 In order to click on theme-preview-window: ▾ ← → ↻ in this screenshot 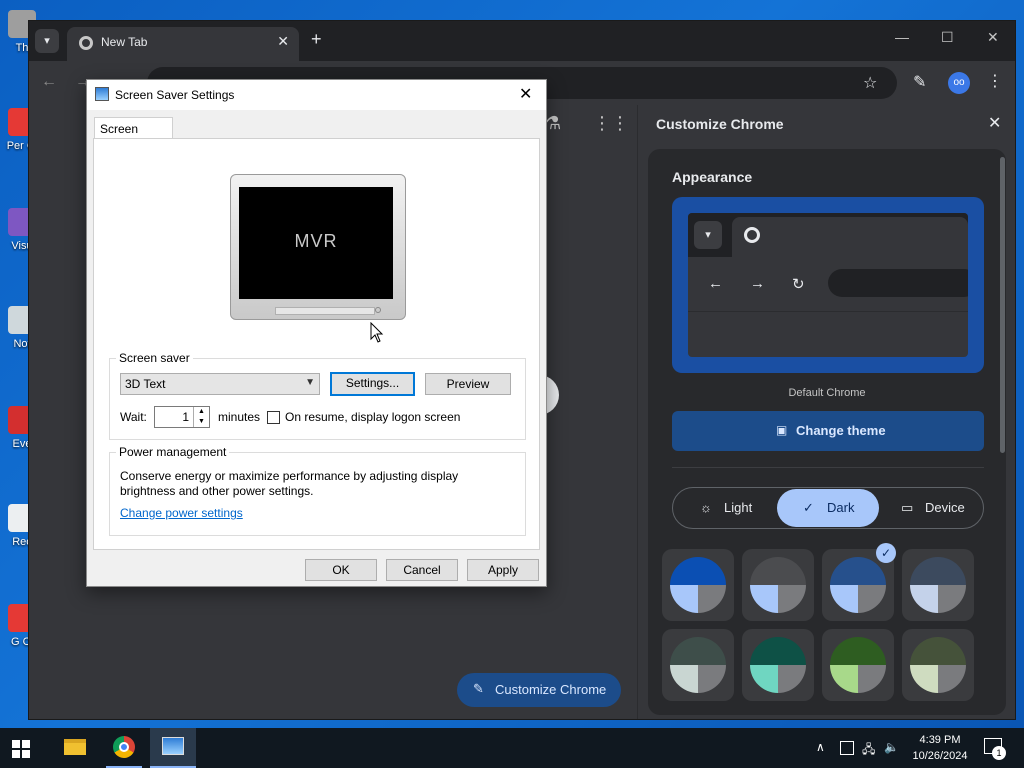, I will do `click(828, 285)`.